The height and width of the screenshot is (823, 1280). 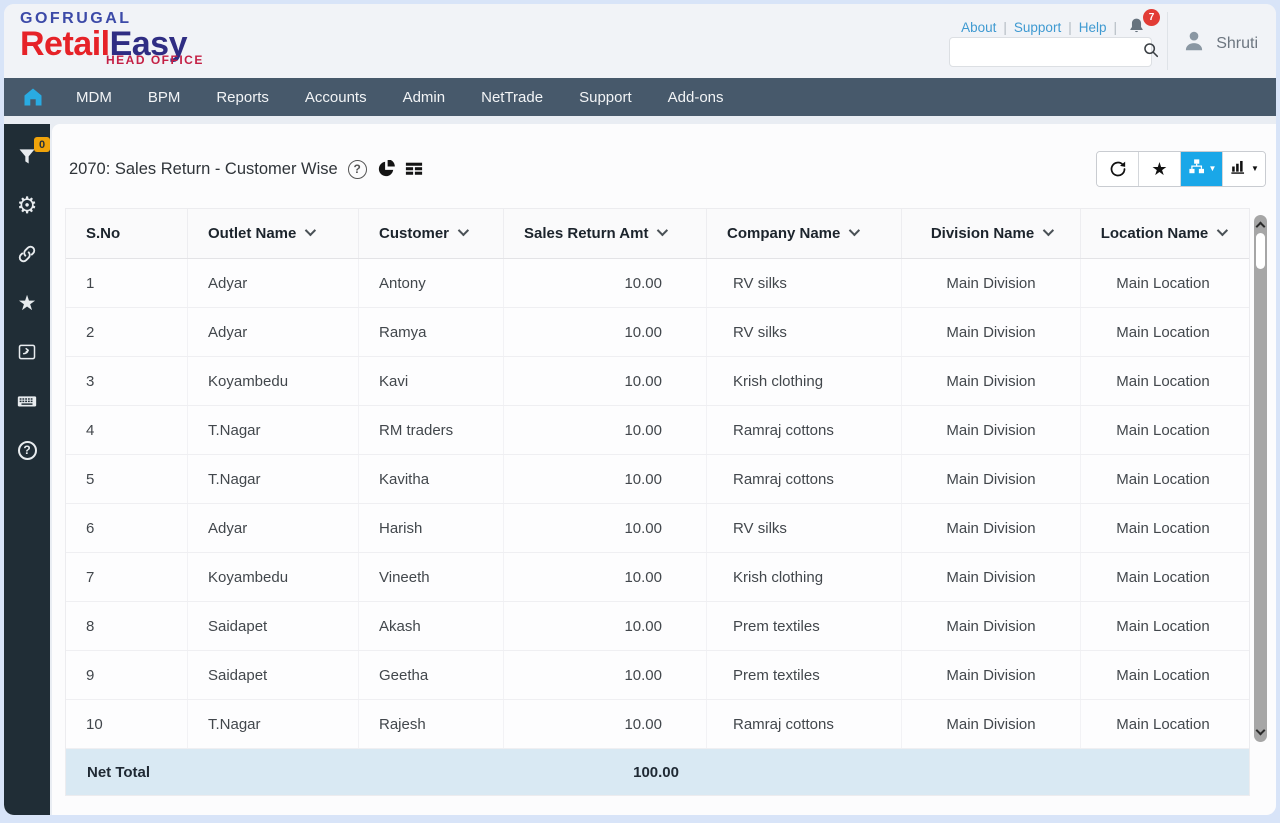 I want to click on home-icon, so click(x=33, y=97).